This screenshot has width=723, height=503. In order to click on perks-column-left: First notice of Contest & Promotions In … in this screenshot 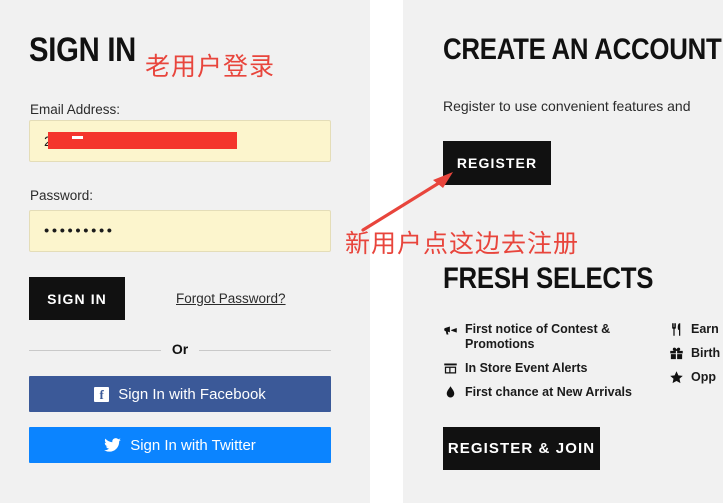, I will do `click(550, 365)`.